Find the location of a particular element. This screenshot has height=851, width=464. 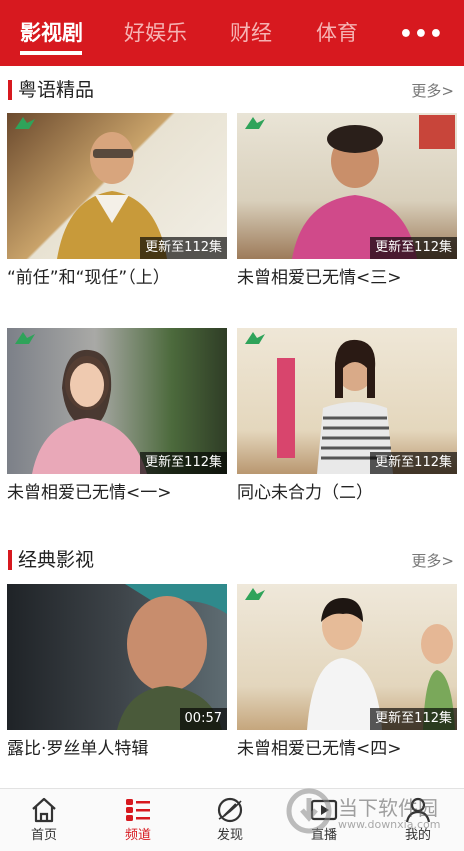

video-card: 00:57 露比·罗丝单人特辑 is located at coordinates (117, 673).